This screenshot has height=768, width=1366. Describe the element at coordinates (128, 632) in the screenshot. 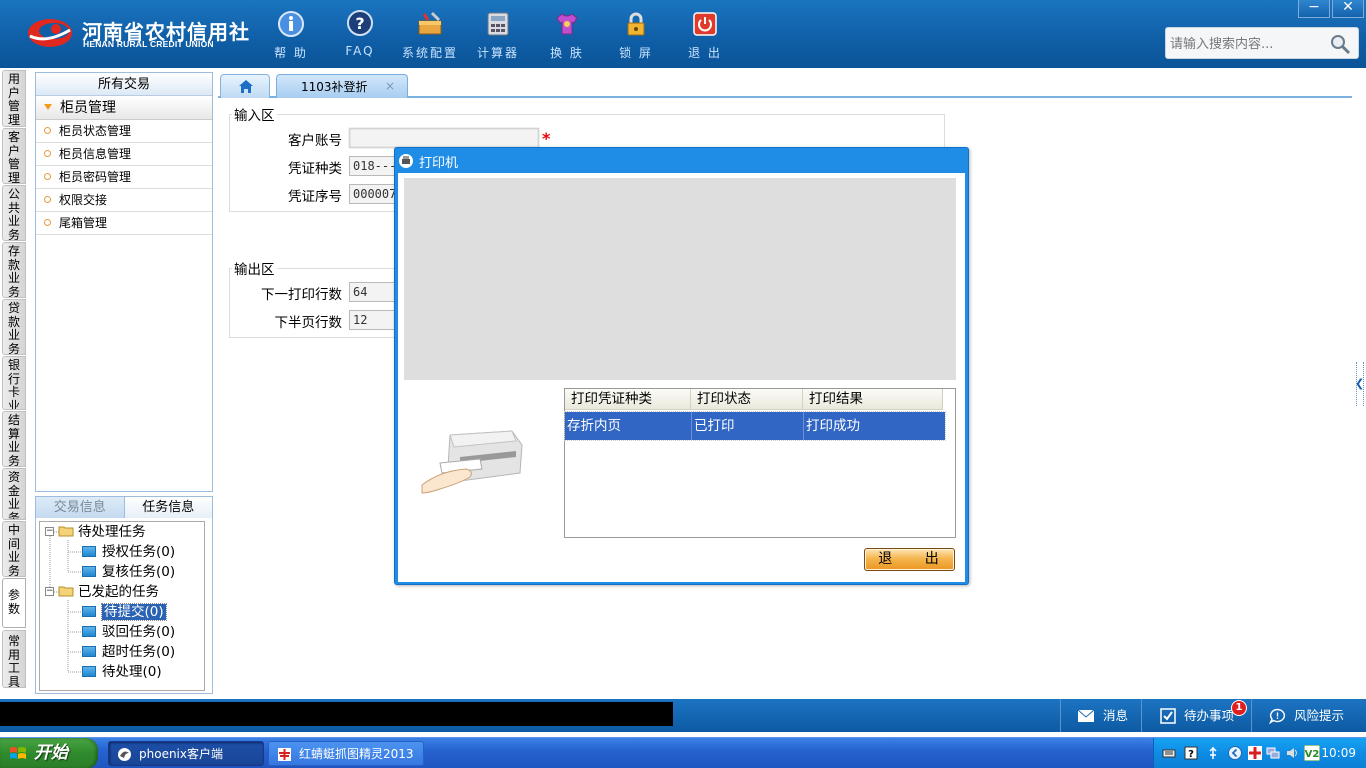

I see `tree-node-rejected: 驳回任务(0)` at that location.